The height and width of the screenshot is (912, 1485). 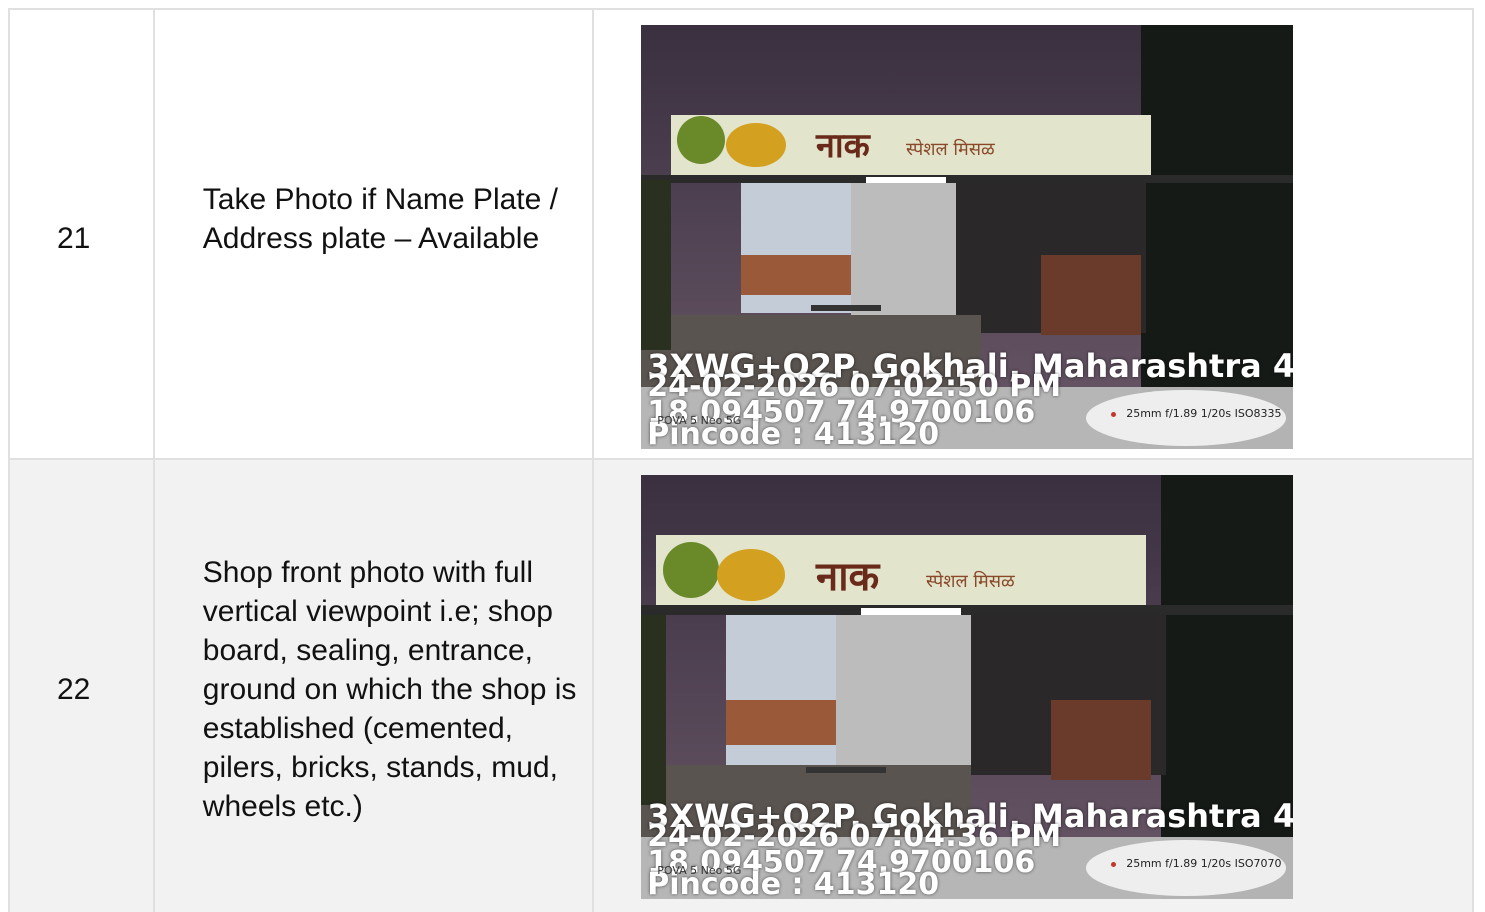 I want to click on row-number-cell: 21, so click(x=82, y=234).